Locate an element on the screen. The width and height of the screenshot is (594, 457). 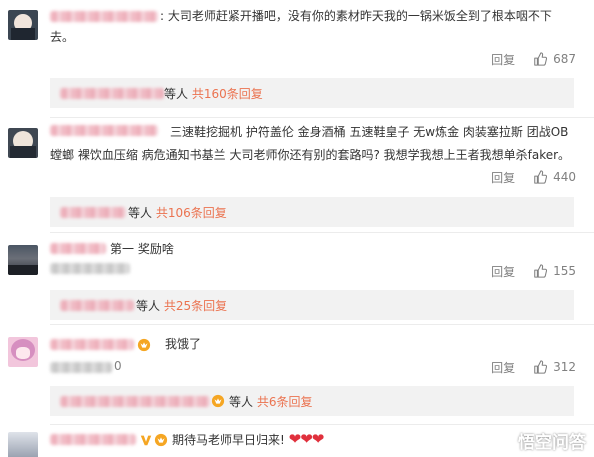
like-count: 312 is located at coordinates (564, 367).